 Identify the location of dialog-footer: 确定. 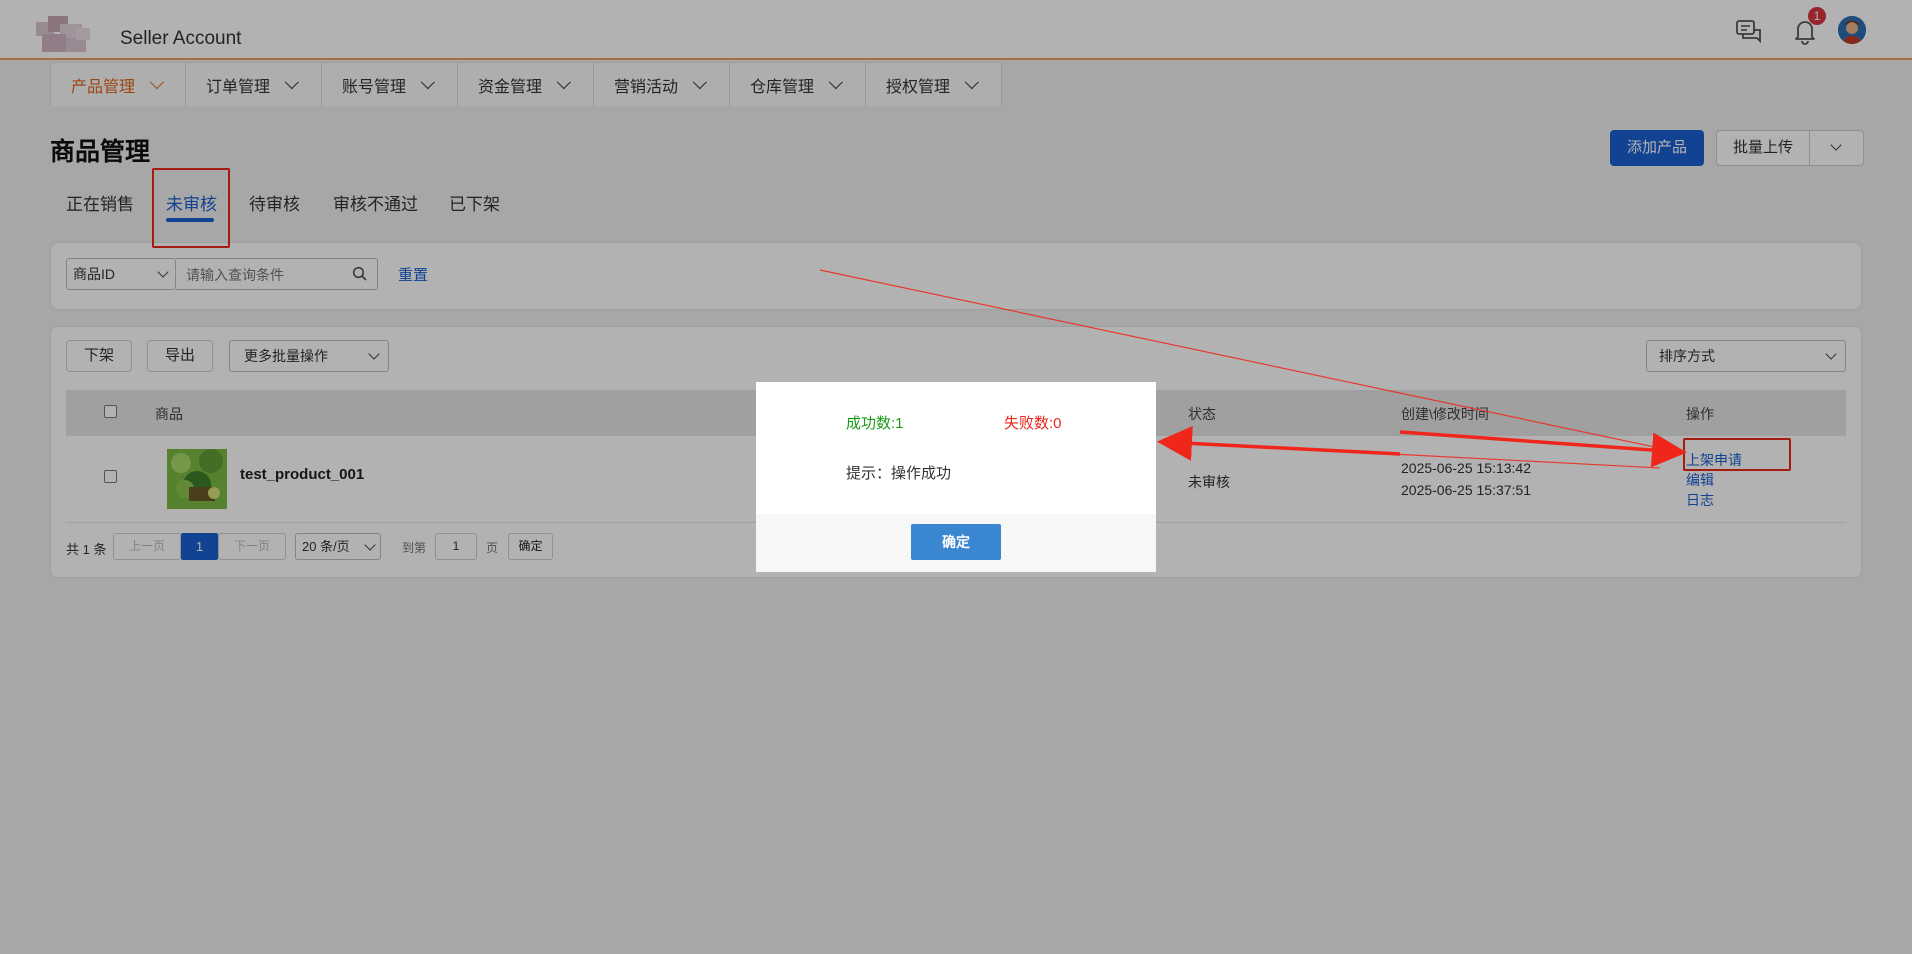
(956, 543).